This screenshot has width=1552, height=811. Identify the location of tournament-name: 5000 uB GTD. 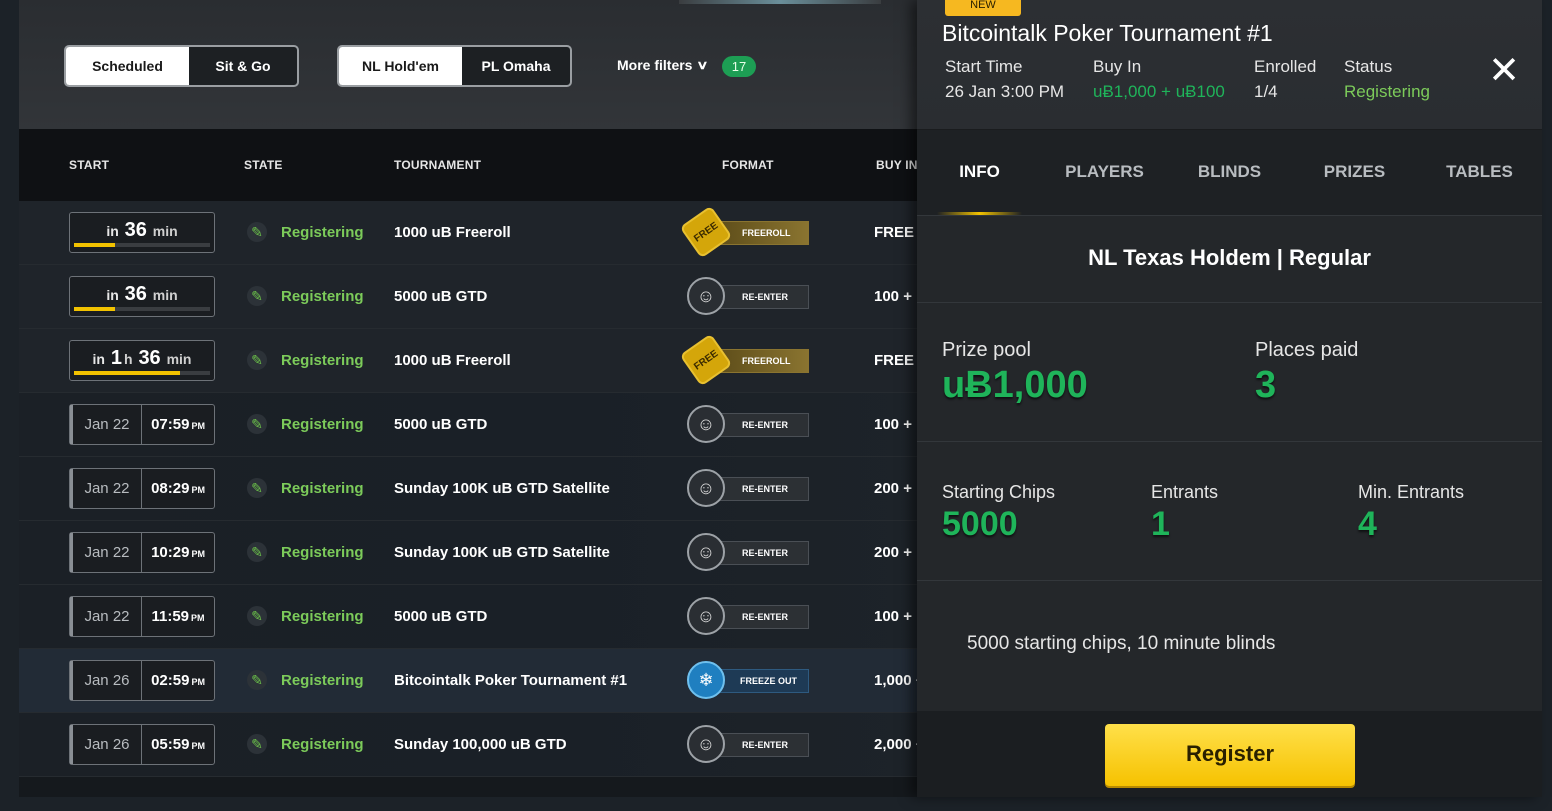
(441, 424).